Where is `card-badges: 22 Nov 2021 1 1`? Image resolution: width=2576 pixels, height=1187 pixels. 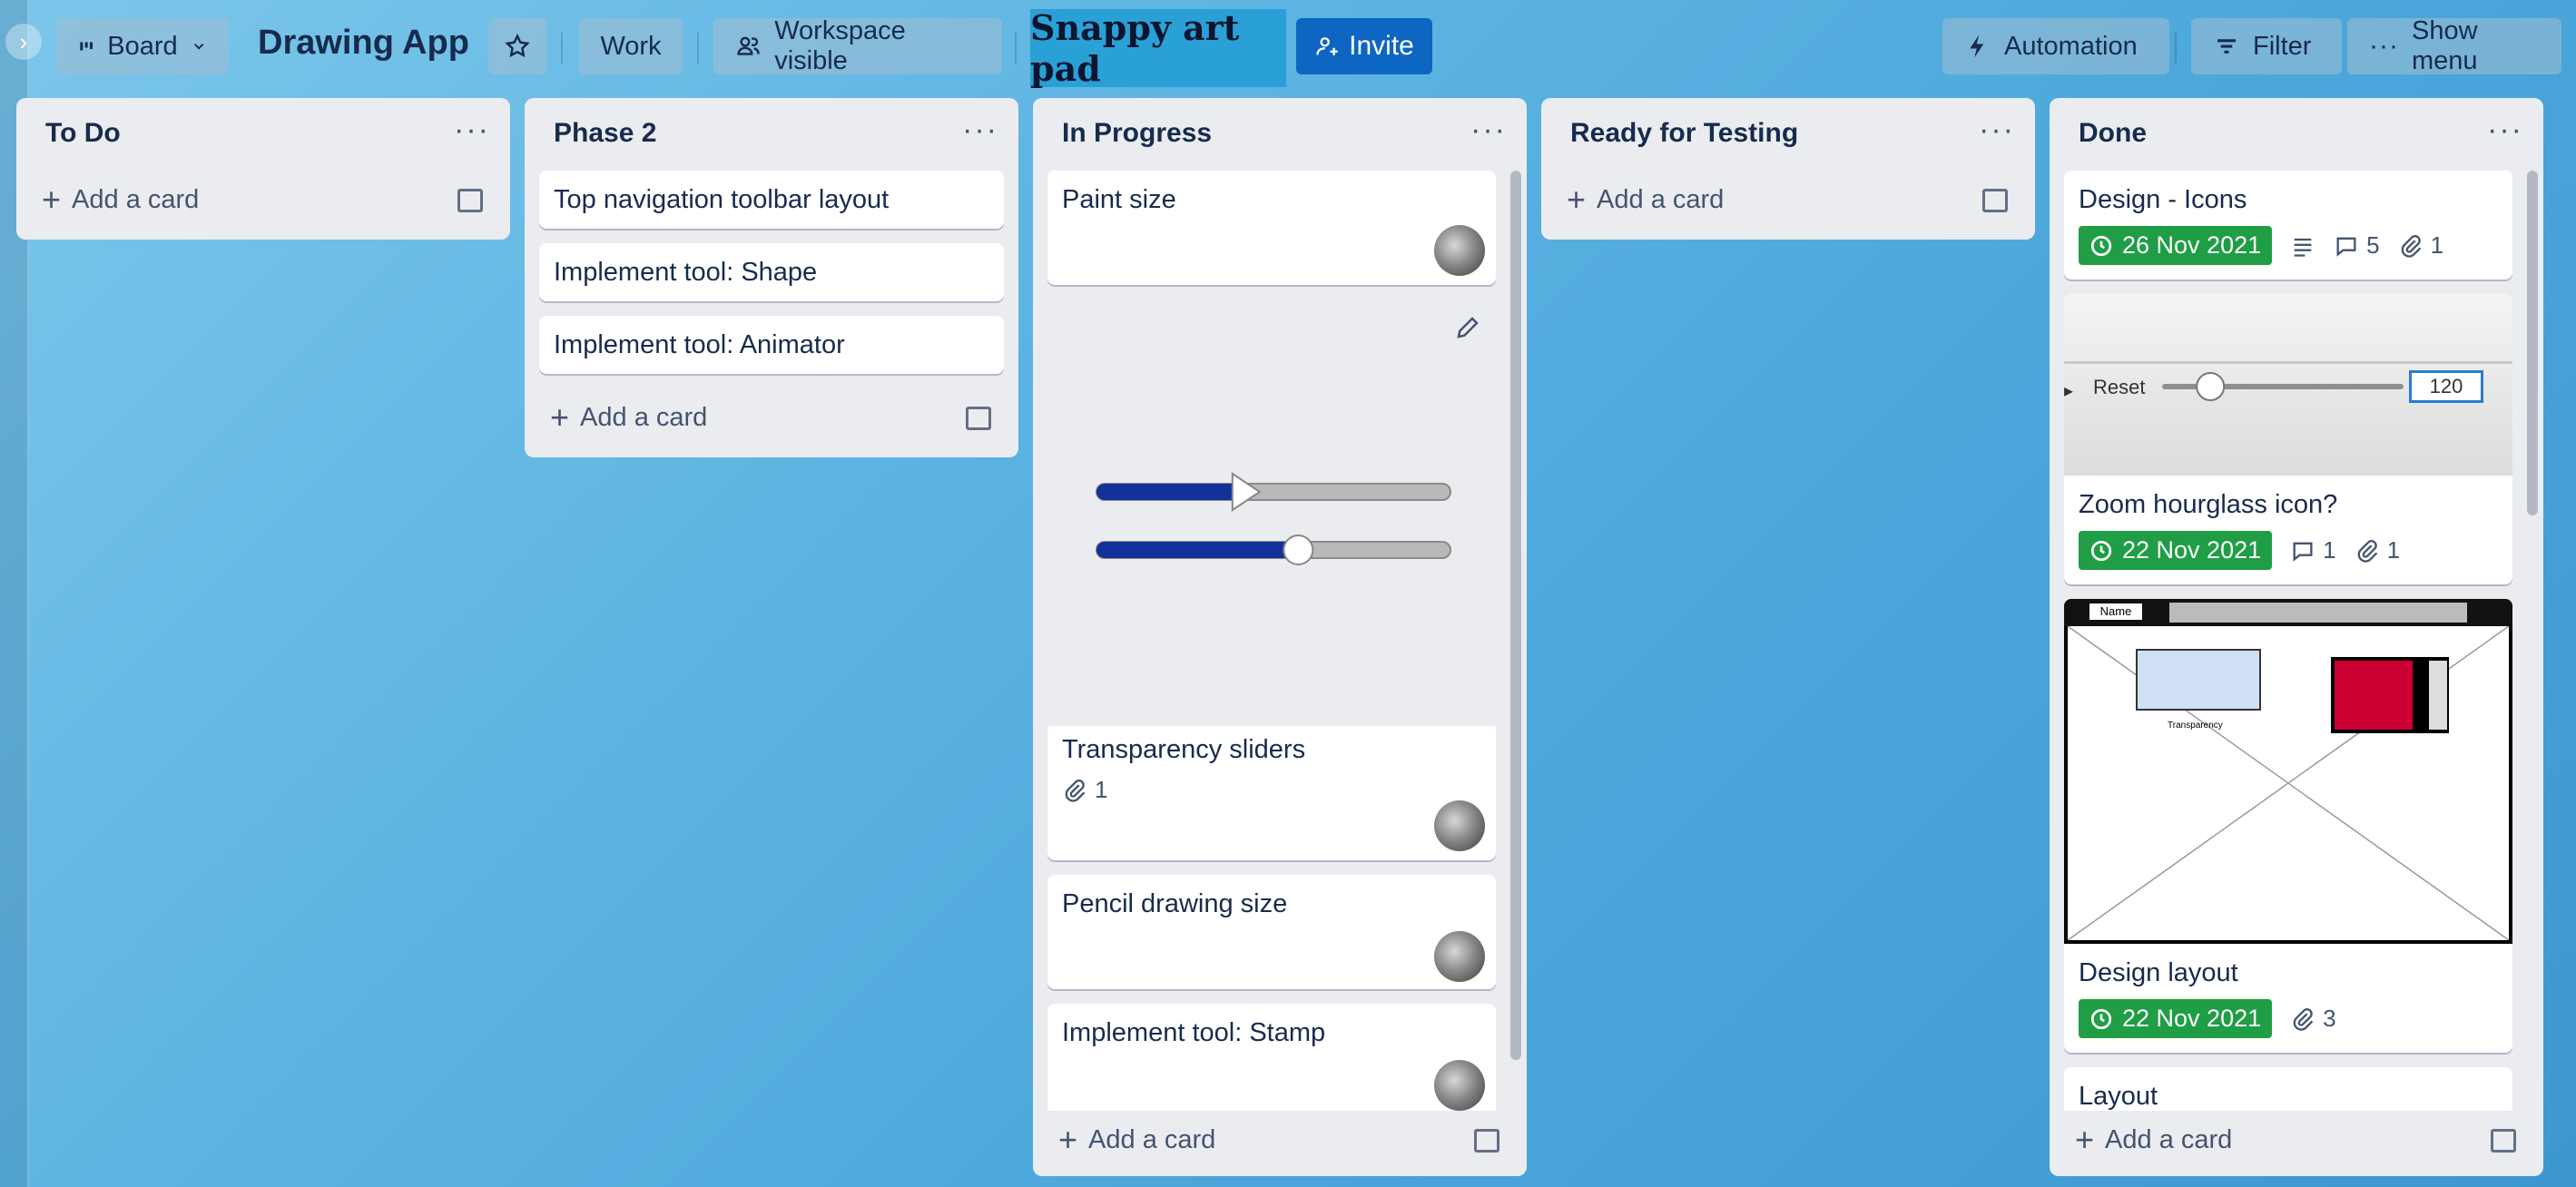 card-badges: 22 Nov 2021 1 1 is located at coordinates (2288, 552).